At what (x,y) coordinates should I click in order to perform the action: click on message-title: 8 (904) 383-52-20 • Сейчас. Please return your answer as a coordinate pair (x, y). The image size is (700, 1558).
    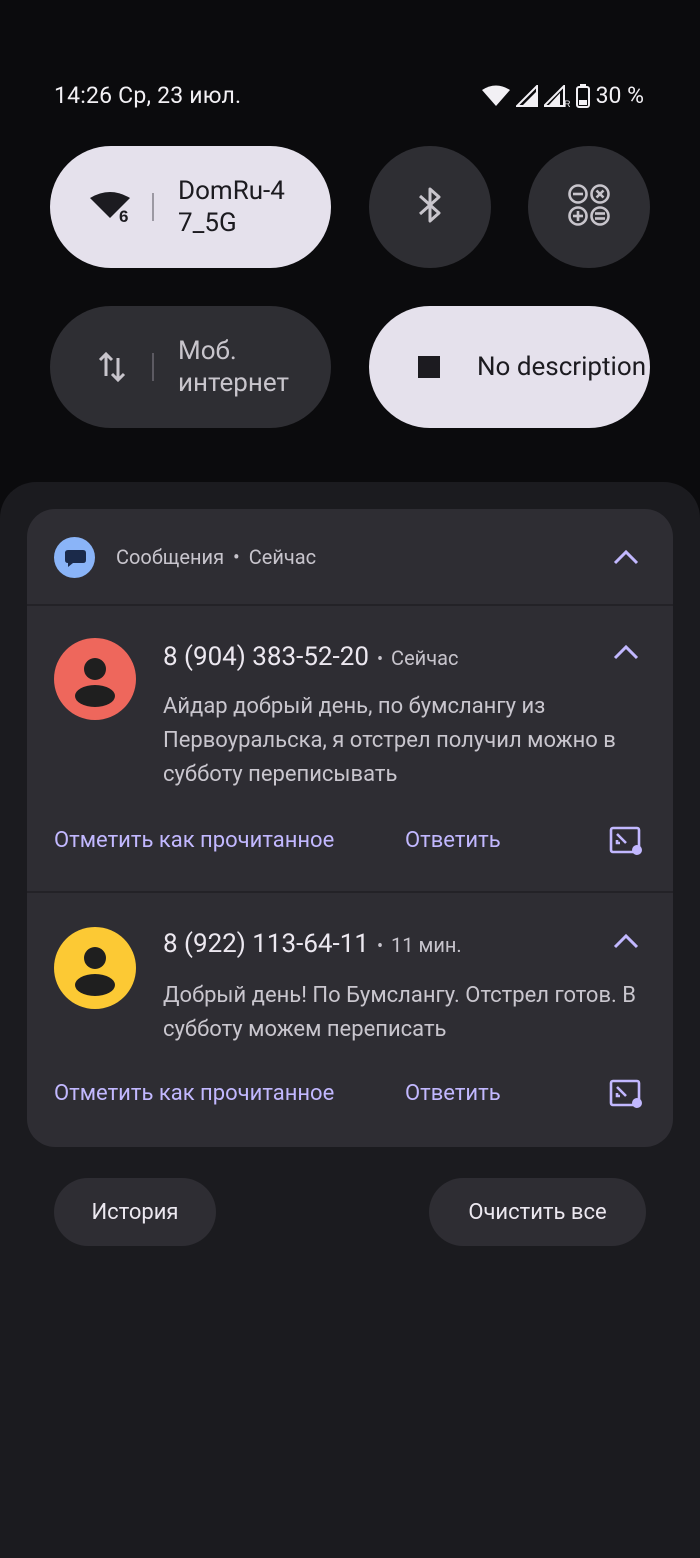
    Looking at the image, I should click on (310, 657).